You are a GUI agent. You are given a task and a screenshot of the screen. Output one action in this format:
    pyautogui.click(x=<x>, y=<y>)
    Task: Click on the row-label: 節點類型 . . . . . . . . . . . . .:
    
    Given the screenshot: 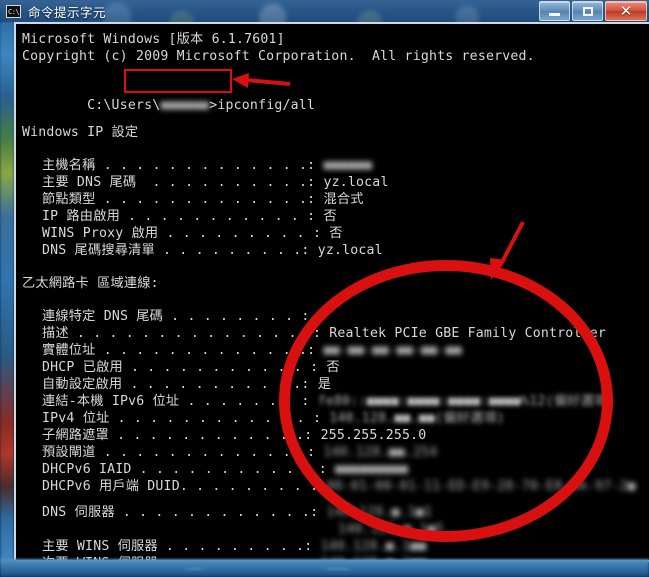 What is the action you would take?
    pyautogui.click(x=179, y=199)
    